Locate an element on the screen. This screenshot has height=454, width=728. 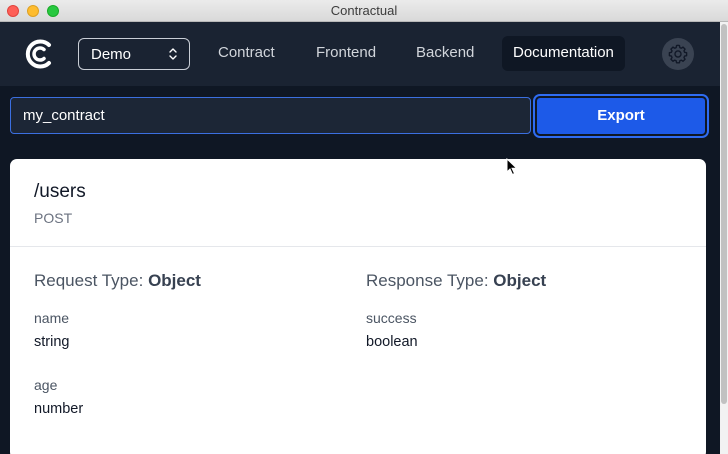
scrollbar-thumb is located at coordinates (724, 214).